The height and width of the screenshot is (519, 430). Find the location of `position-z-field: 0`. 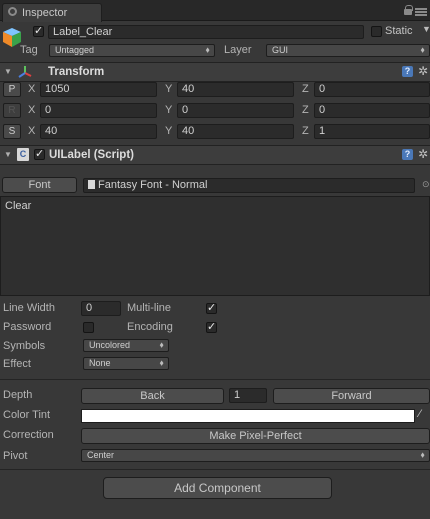

position-z-field: 0 is located at coordinates (372, 89).